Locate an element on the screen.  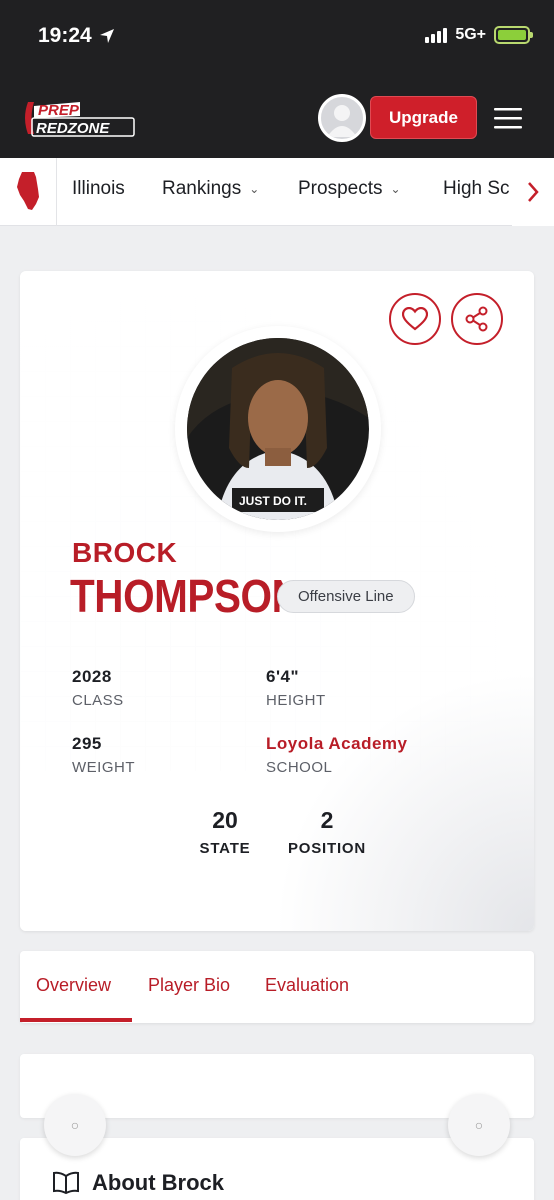
user-silhouette-icon is located at coordinates (342, 121).